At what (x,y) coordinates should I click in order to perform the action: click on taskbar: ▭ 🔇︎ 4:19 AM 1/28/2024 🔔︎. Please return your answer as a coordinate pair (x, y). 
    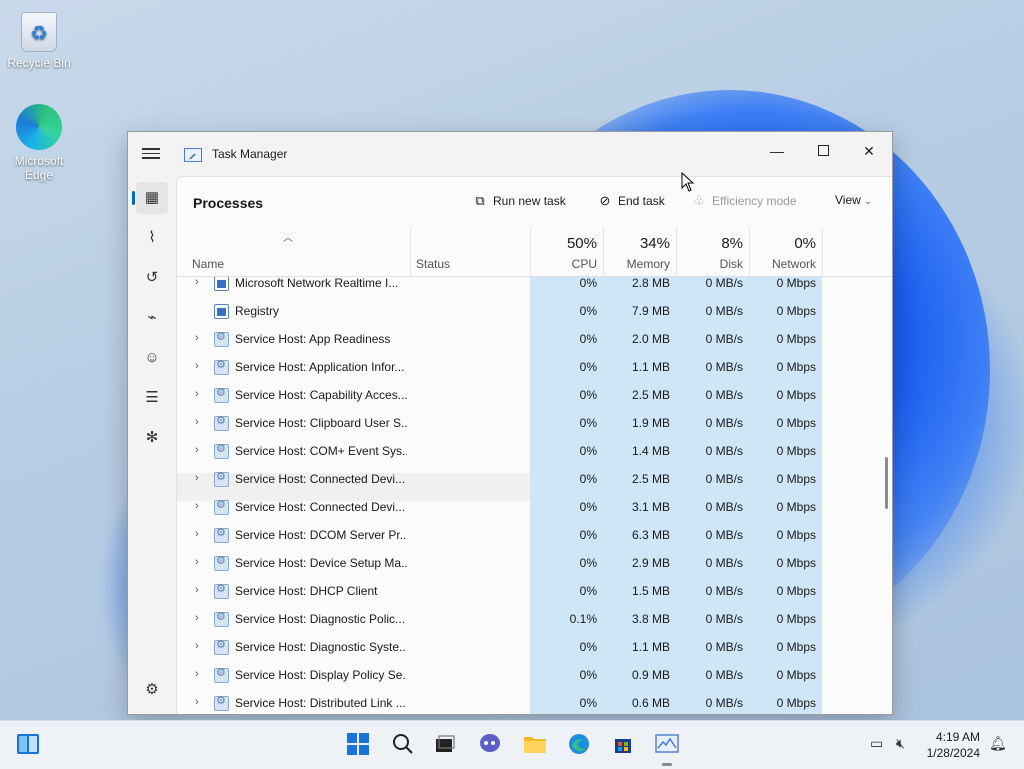
    Looking at the image, I should click on (512, 744).